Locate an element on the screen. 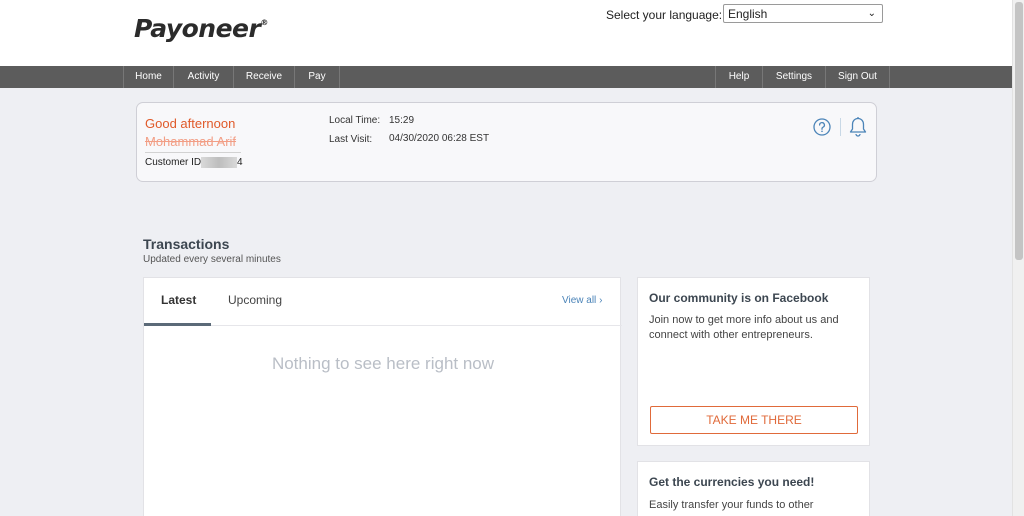 The image size is (1024, 516). last-visit-value: 04/30/2020 06:28 EST is located at coordinates (439, 138).